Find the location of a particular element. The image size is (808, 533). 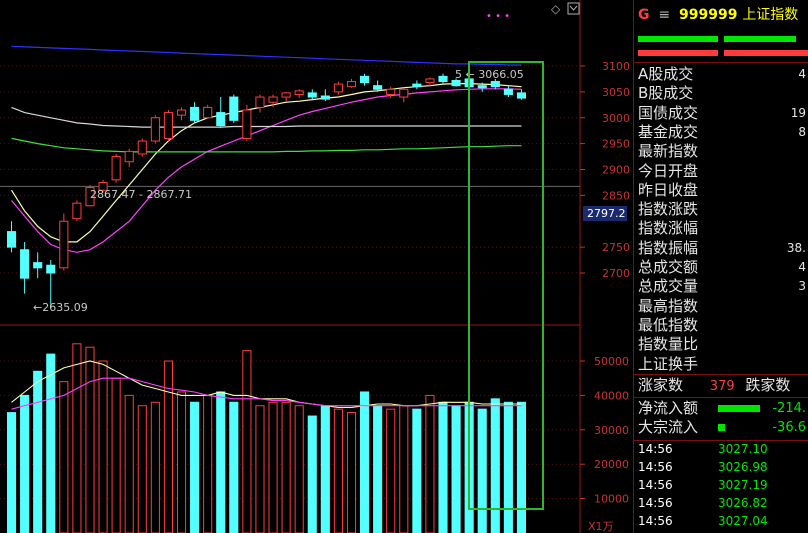

indicator-dots: • • • is located at coordinates (498, 16).